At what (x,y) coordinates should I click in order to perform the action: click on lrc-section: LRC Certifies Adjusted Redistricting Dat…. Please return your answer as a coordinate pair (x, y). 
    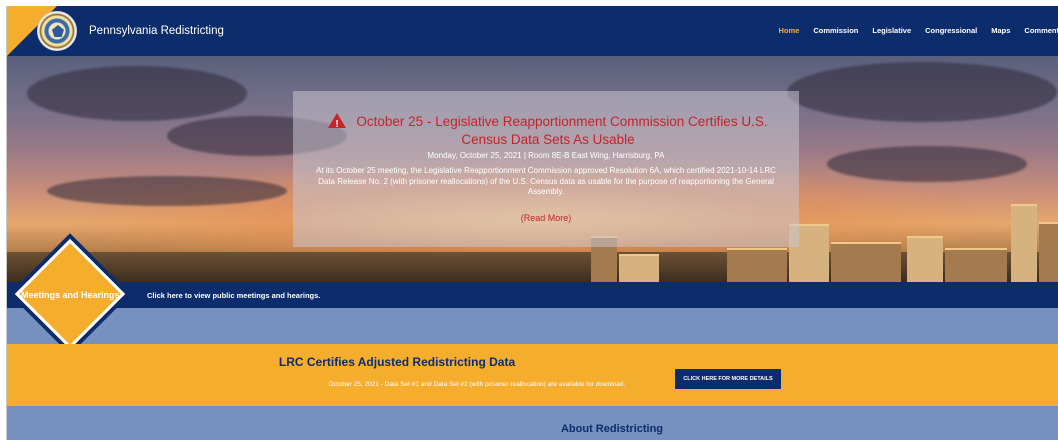
    Looking at the image, I should click on (532, 375).